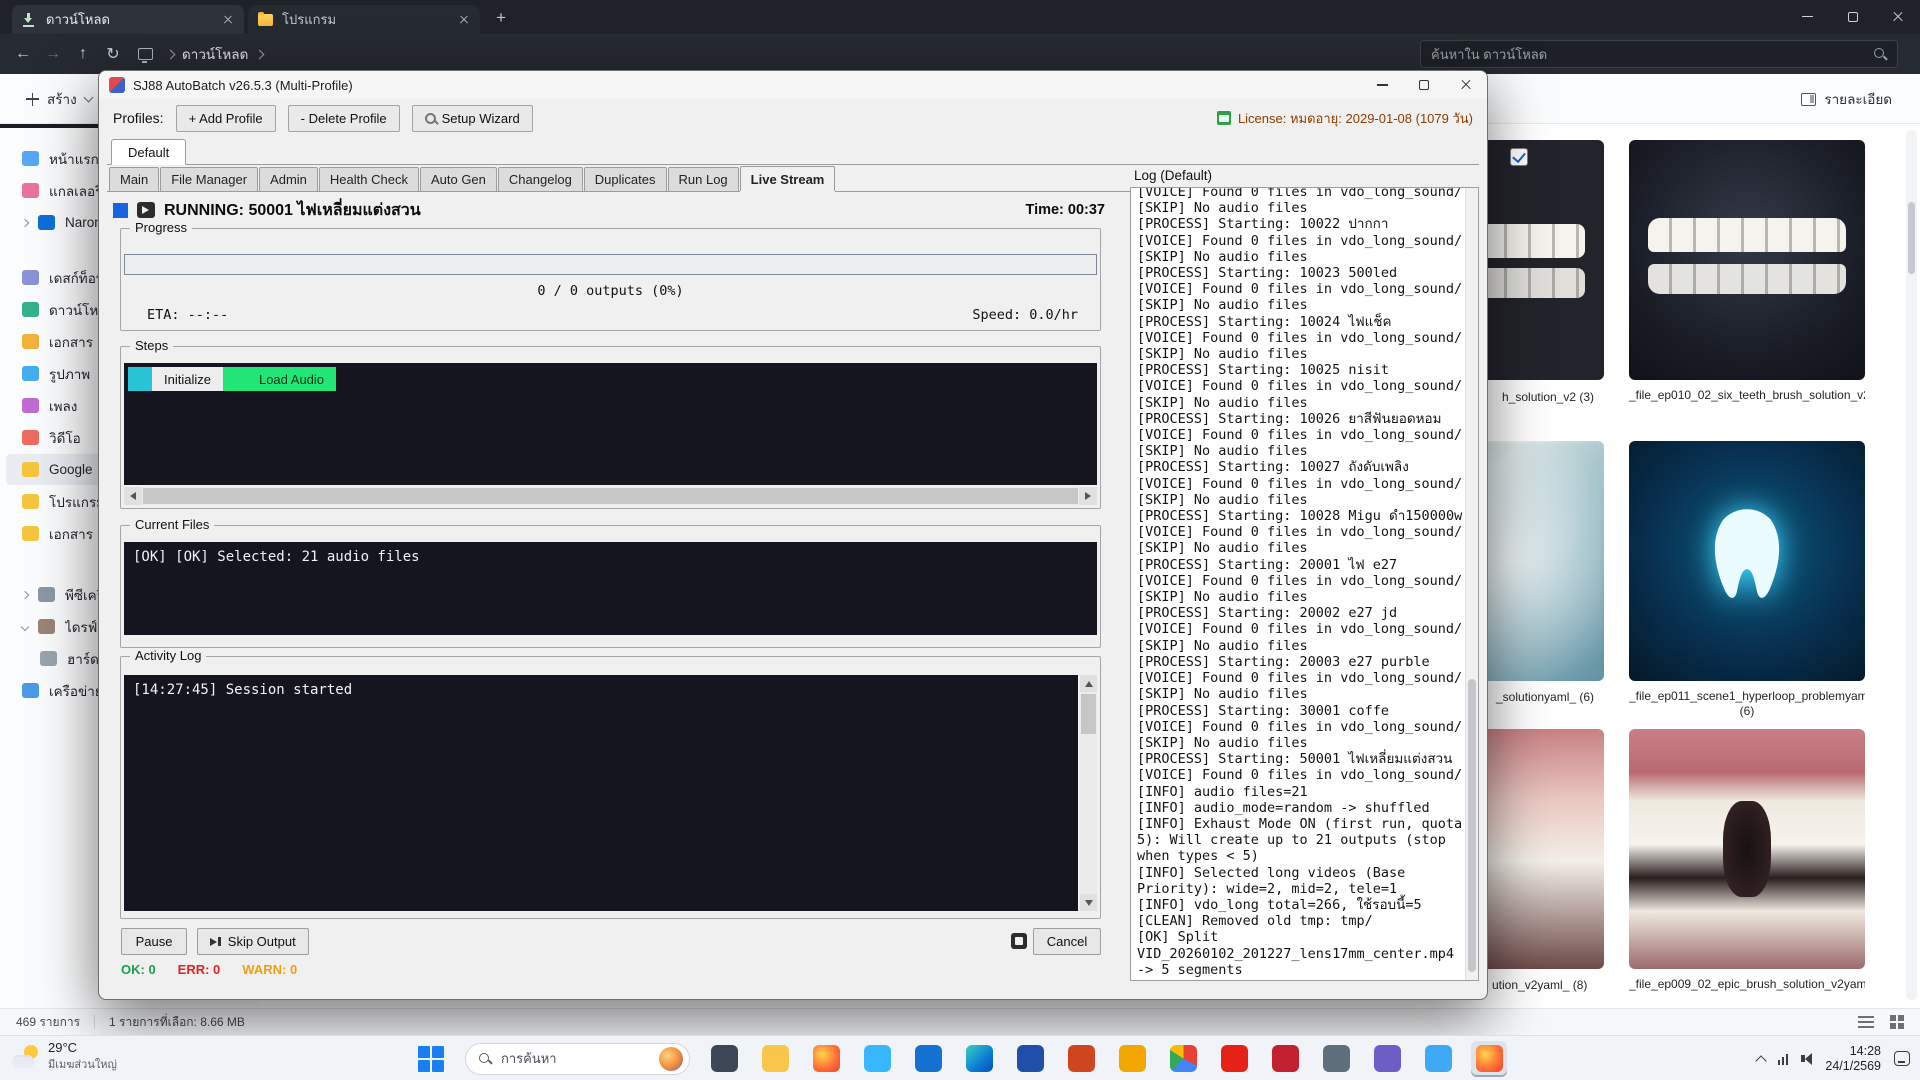 This screenshot has height=1080, width=1920. I want to click on messenger-icon, so click(877, 1059).